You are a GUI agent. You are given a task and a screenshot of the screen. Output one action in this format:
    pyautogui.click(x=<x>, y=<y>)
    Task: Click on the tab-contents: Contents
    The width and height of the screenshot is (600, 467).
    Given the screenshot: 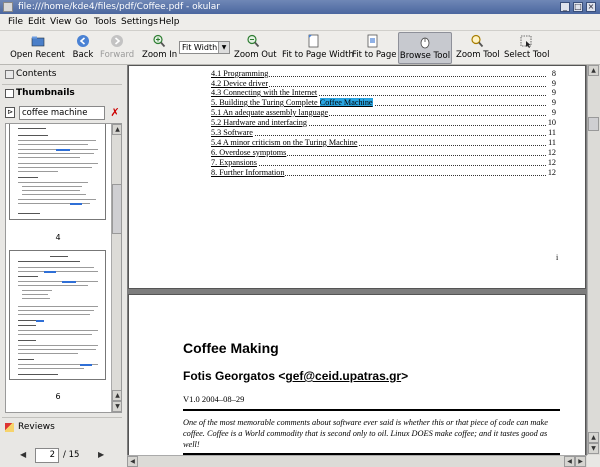 What is the action you would take?
    pyautogui.click(x=62, y=74)
    